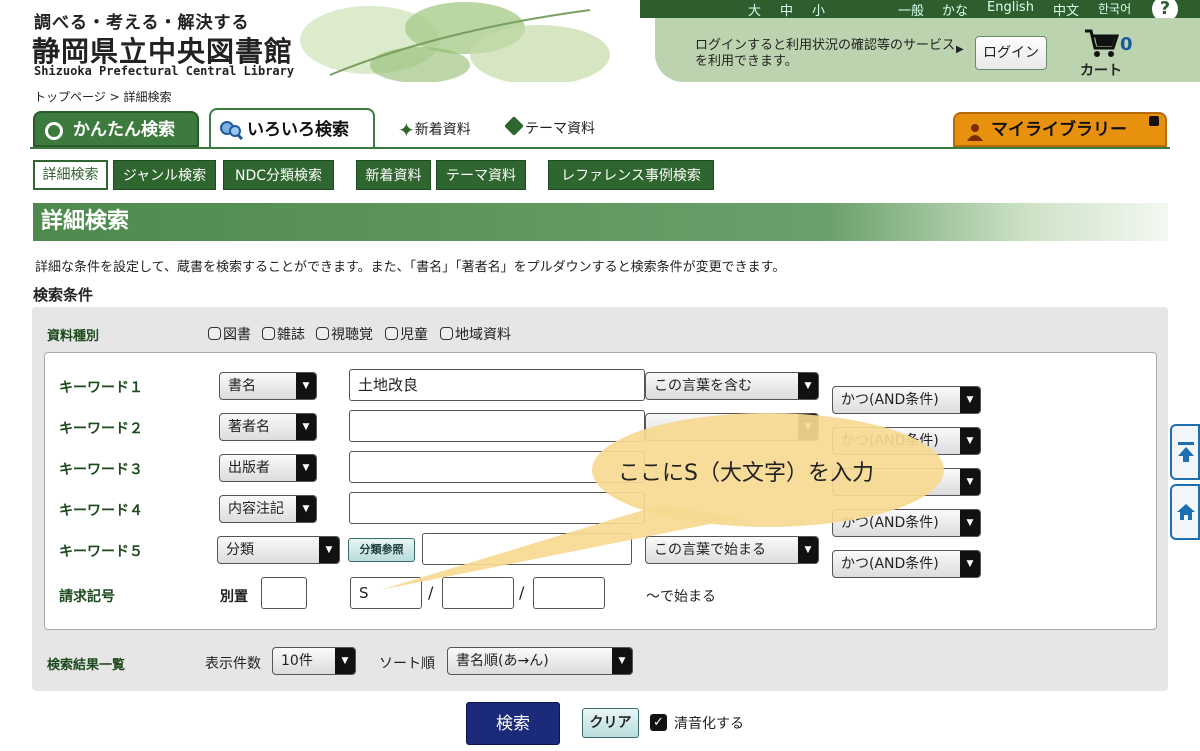 The height and width of the screenshot is (751, 1200). I want to click on tab-my-library-label: マイライブラリー, so click(1059, 130).